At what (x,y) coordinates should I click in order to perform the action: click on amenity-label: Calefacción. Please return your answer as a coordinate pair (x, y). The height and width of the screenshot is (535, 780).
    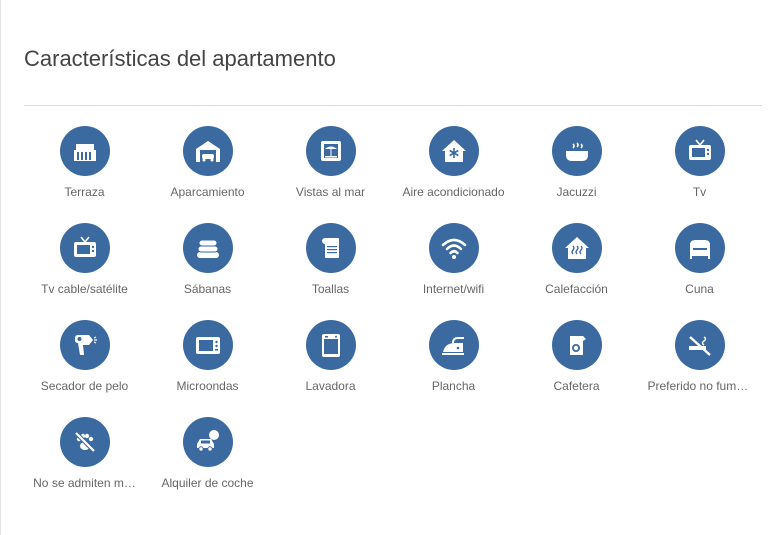
    Looking at the image, I should click on (576, 289).